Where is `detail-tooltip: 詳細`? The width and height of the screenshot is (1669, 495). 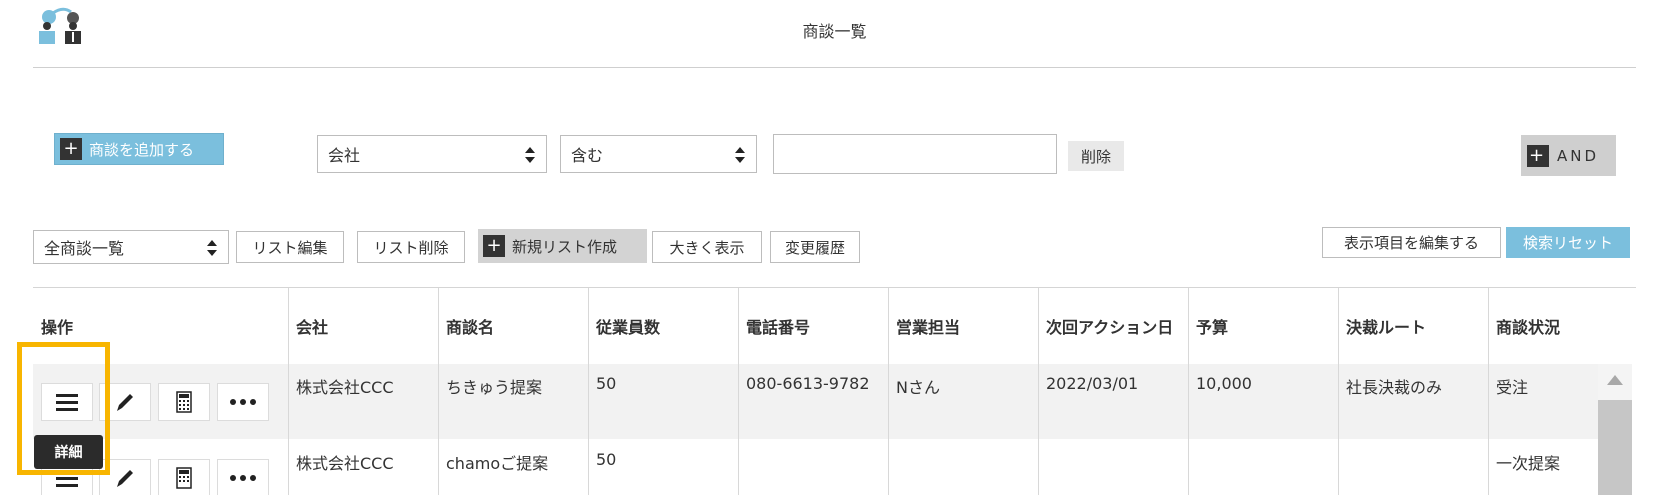
detail-tooltip: 詳細 is located at coordinates (68, 452).